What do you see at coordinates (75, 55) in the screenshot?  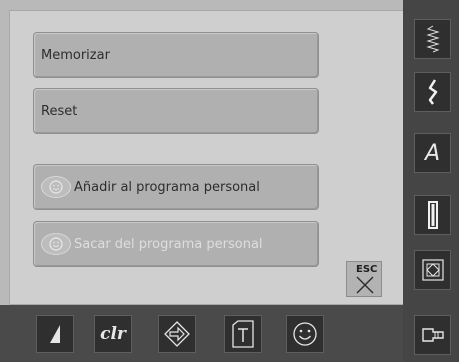 I see `memorize-label: Memorizar` at bounding box center [75, 55].